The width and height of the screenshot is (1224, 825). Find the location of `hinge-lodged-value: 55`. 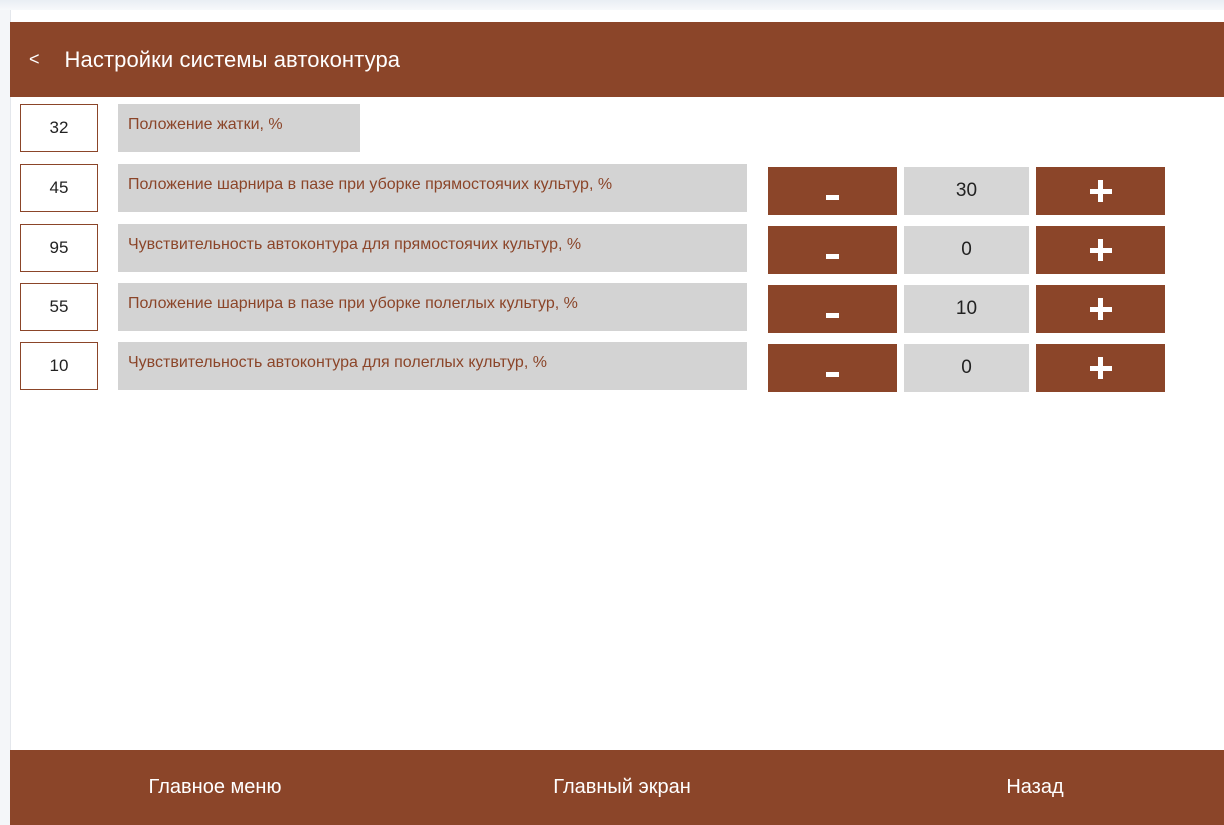

hinge-lodged-value: 55 is located at coordinates (59, 307).